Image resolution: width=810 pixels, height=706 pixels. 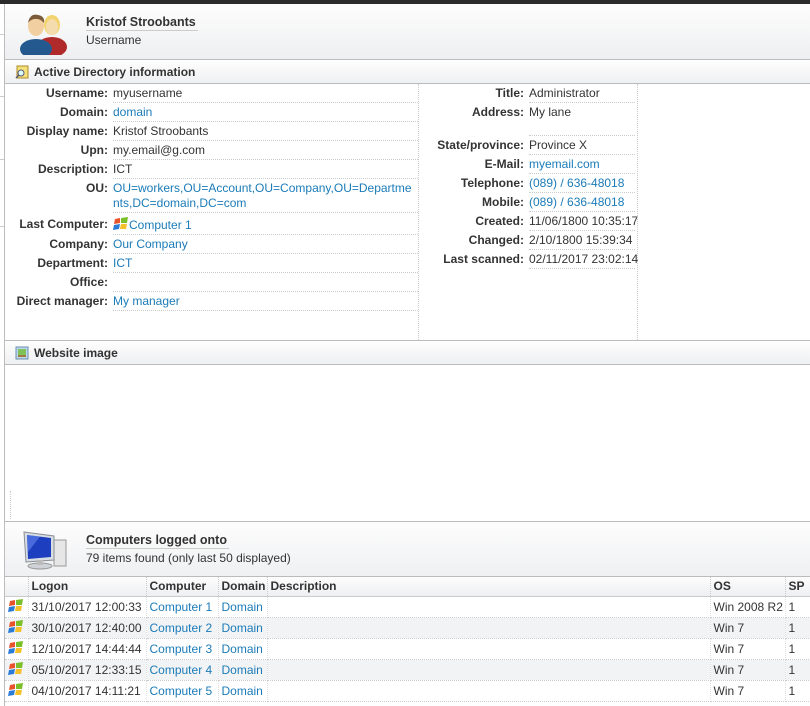 What do you see at coordinates (528, 259) in the screenshot?
I see `field-last-scanned: Last scanned: 02/11/2017 23:02:14` at bounding box center [528, 259].